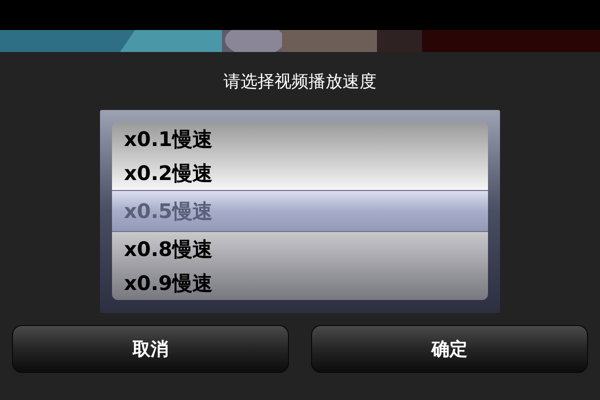  I want to click on dialog-title: 请选择视频播放速度, so click(300, 82).